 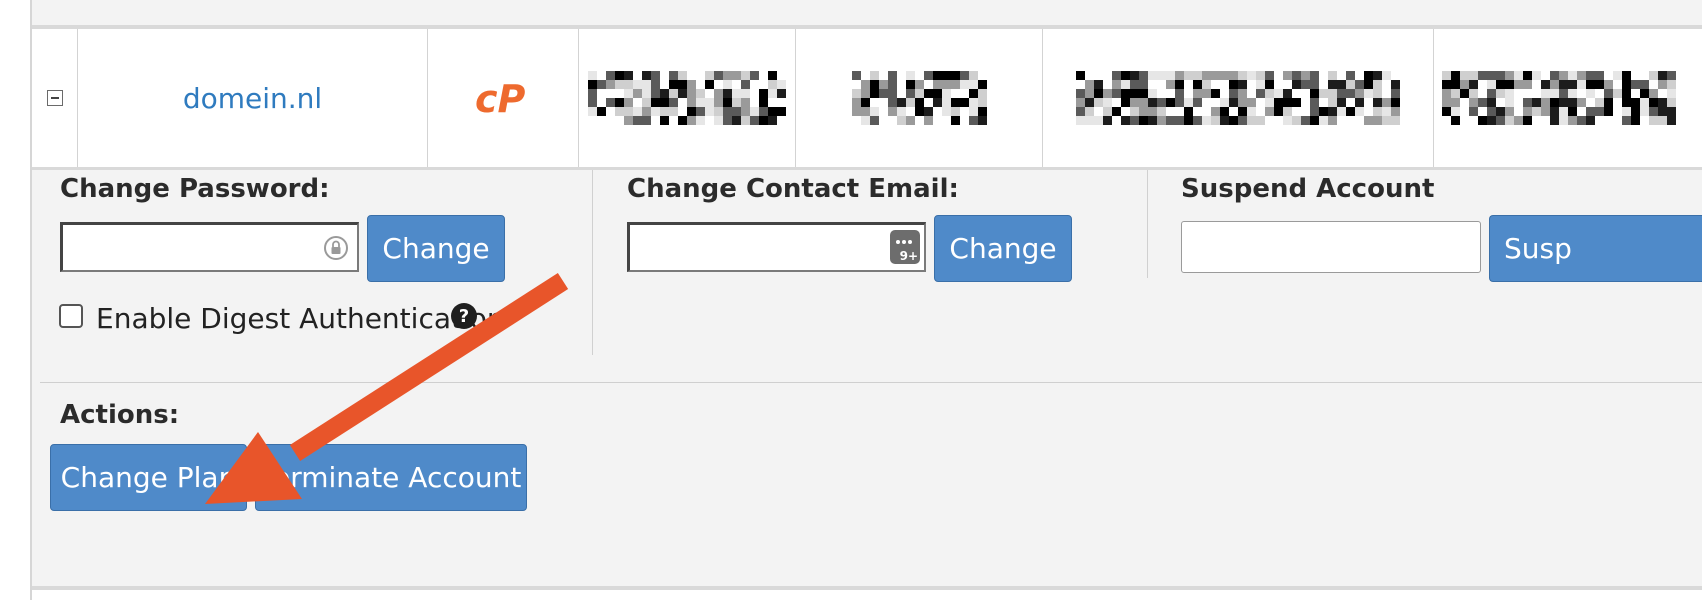 What do you see at coordinates (336, 248) in the screenshot?
I see `password-manager-icon` at bounding box center [336, 248].